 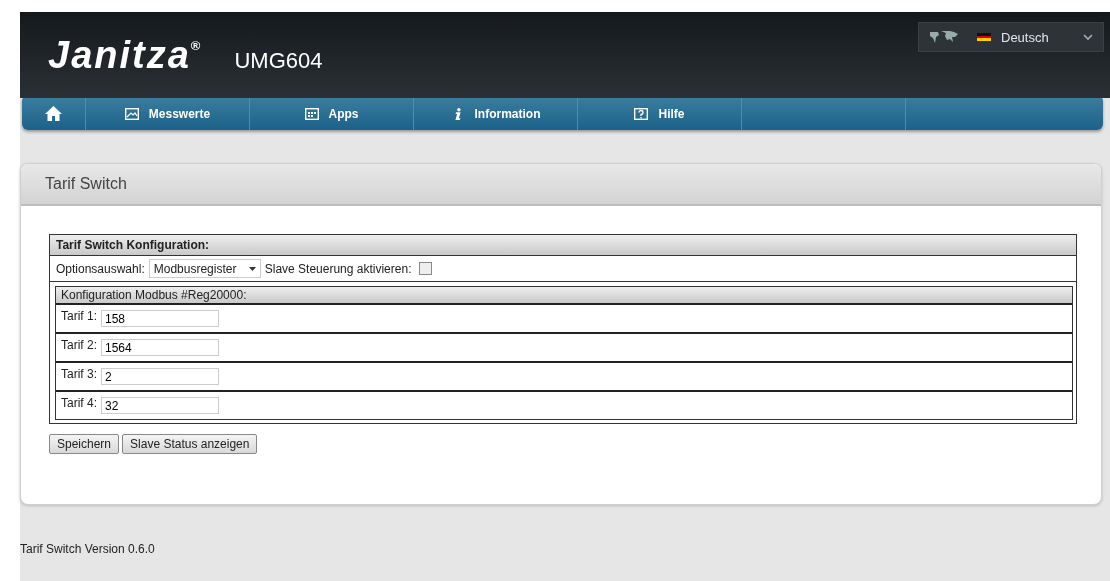 What do you see at coordinates (79, 374) in the screenshot?
I see `field-label: Tarif 3:` at bounding box center [79, 374].